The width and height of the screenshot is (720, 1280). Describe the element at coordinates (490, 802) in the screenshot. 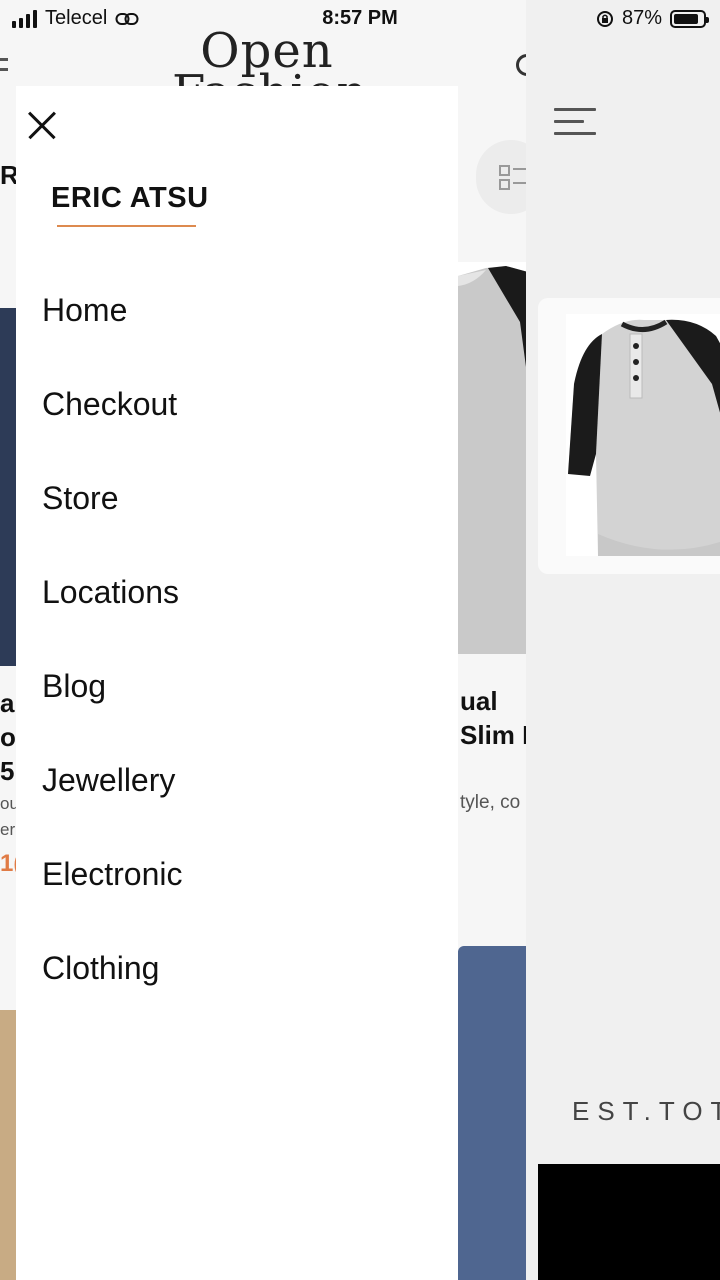

I see `product-description: tyle, co` at that location.